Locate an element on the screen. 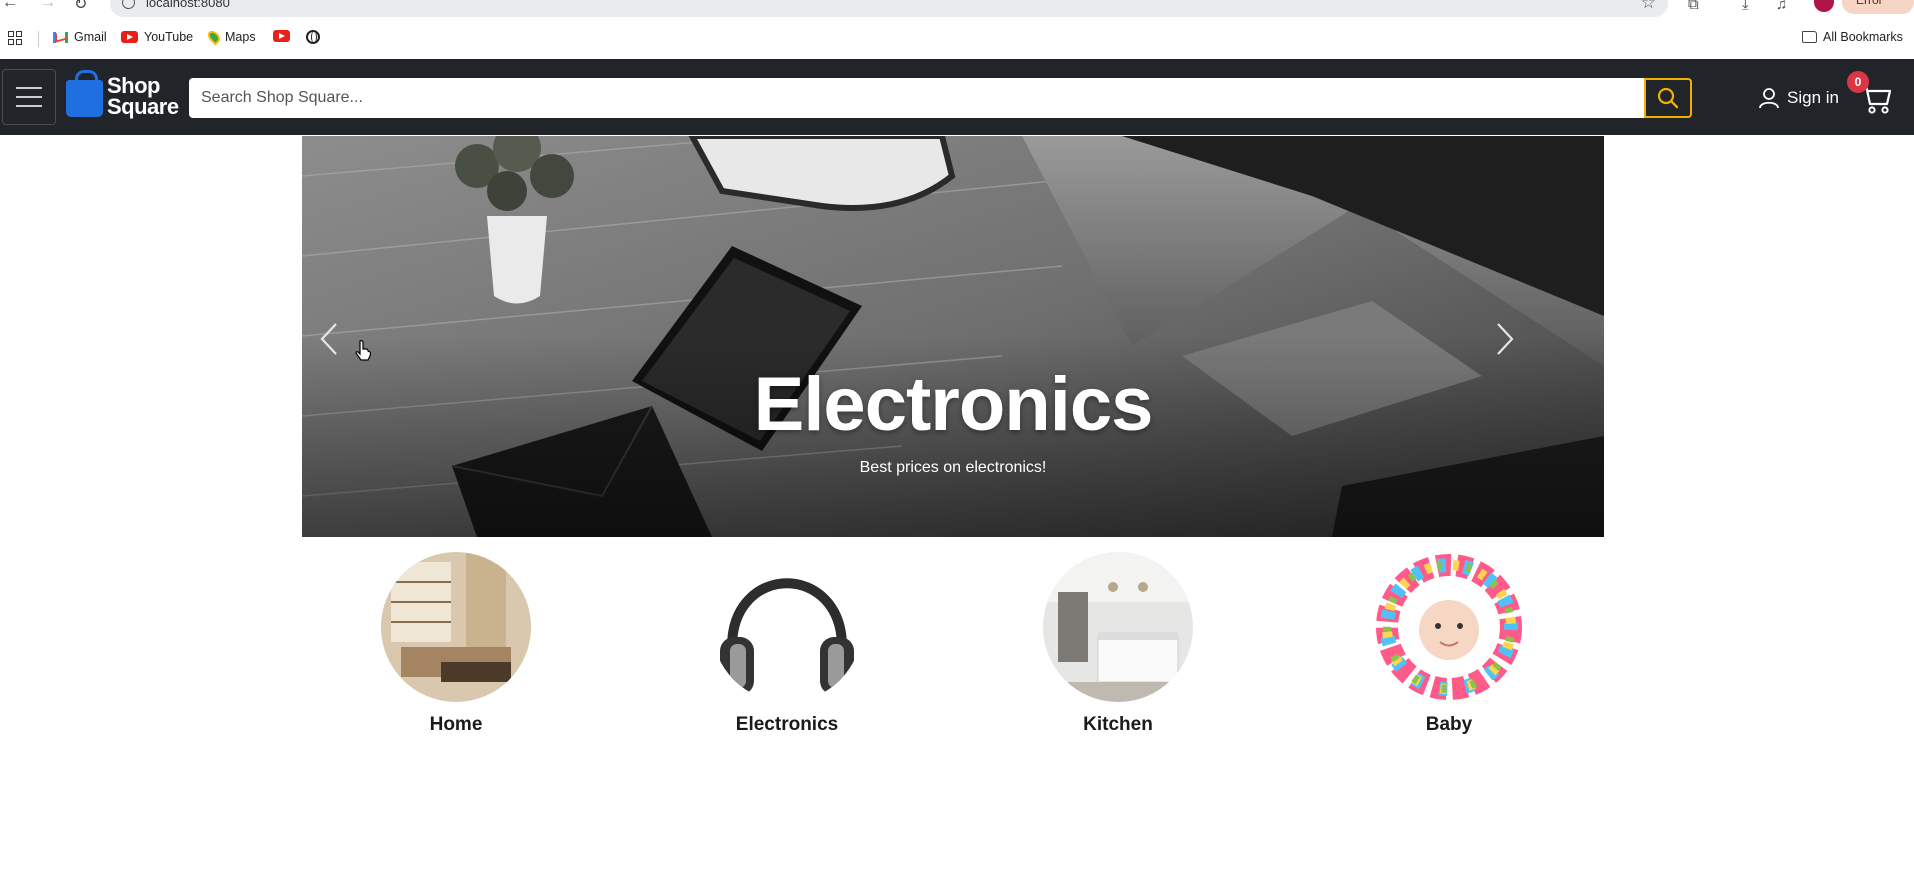 The width and height of the screenshot is (1914, 875). search-bar is located at coordinates (940, 98).